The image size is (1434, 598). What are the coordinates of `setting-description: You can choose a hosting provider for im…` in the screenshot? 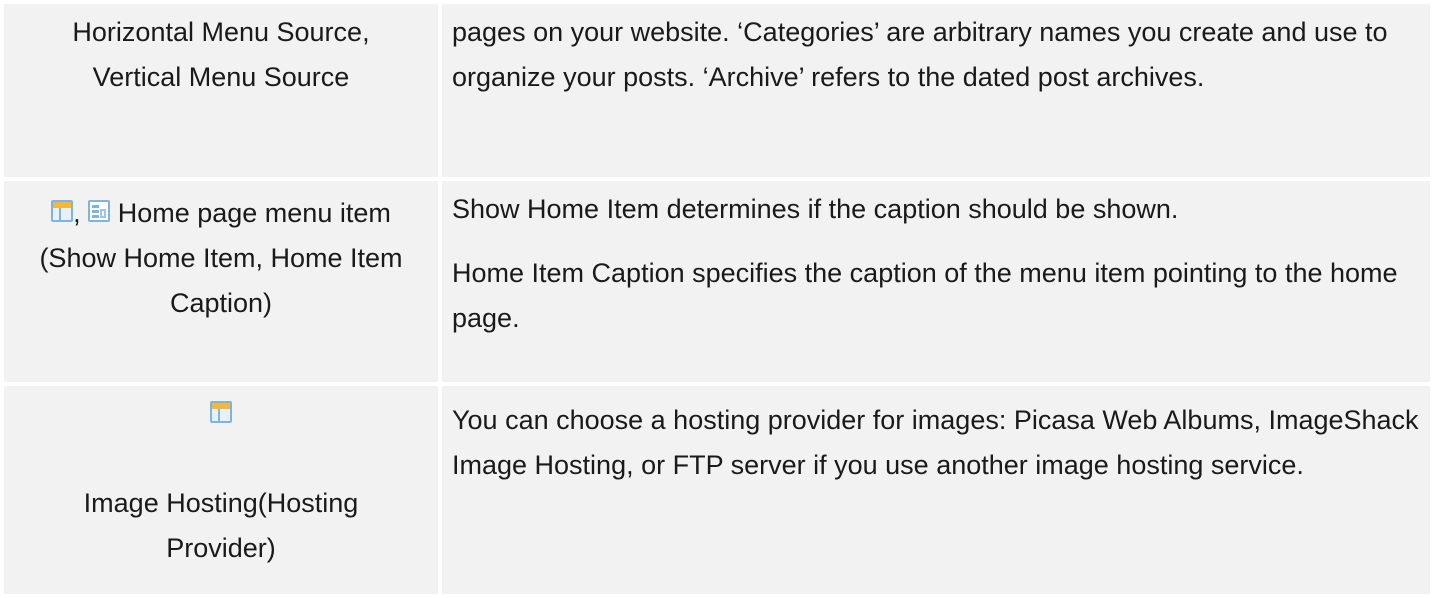 It's located at (935, 442).